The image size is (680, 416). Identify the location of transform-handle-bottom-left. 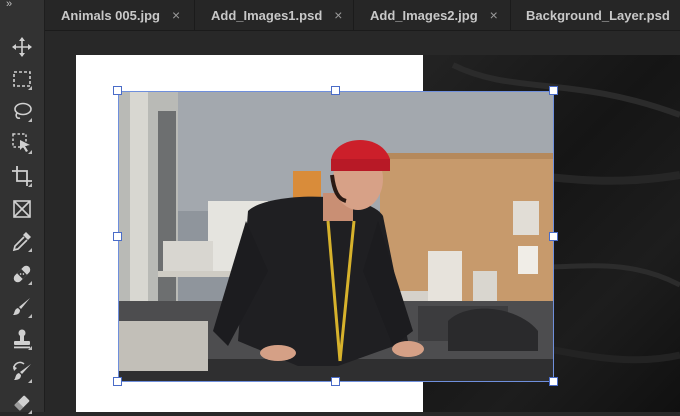
(117, 381).